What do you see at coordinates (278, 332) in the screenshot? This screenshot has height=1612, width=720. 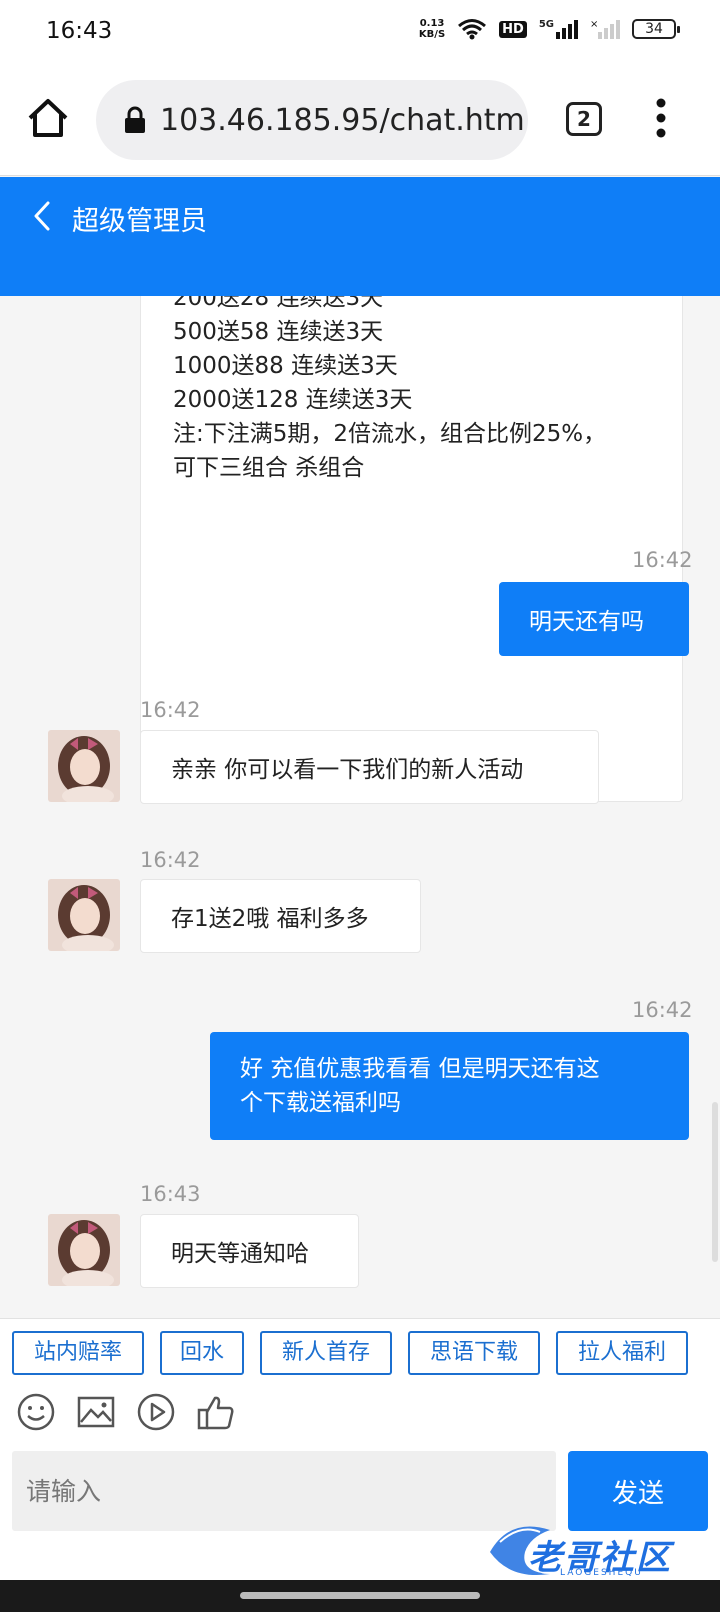 I see `message-line: 500送58 连续送3天` at bounding box center [278, 332].